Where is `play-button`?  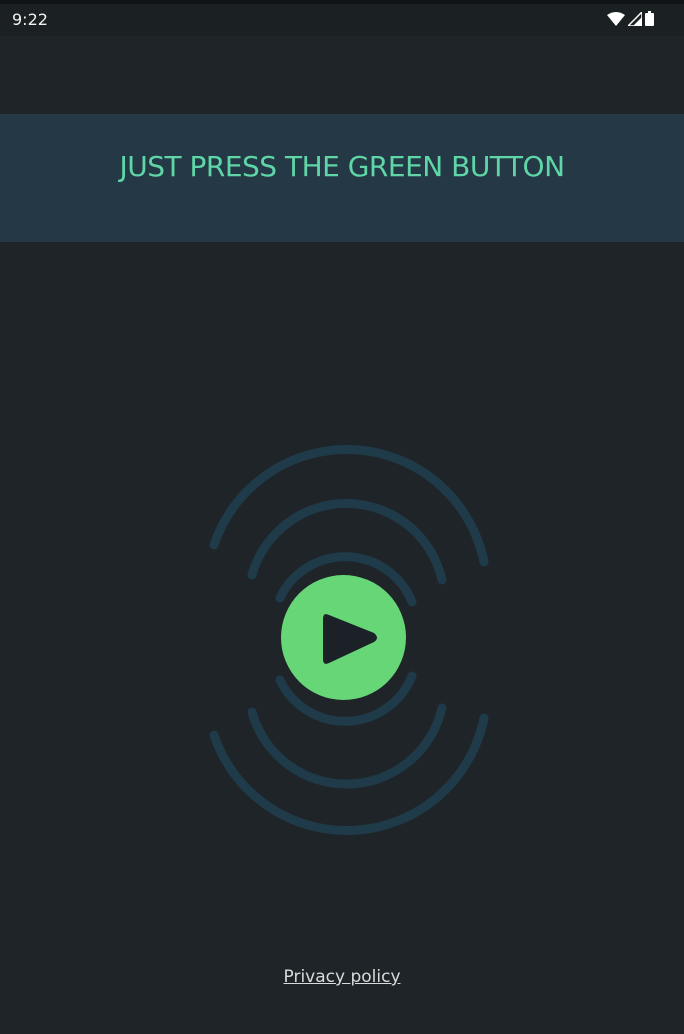
play-button is located at coordinates (343, 637).